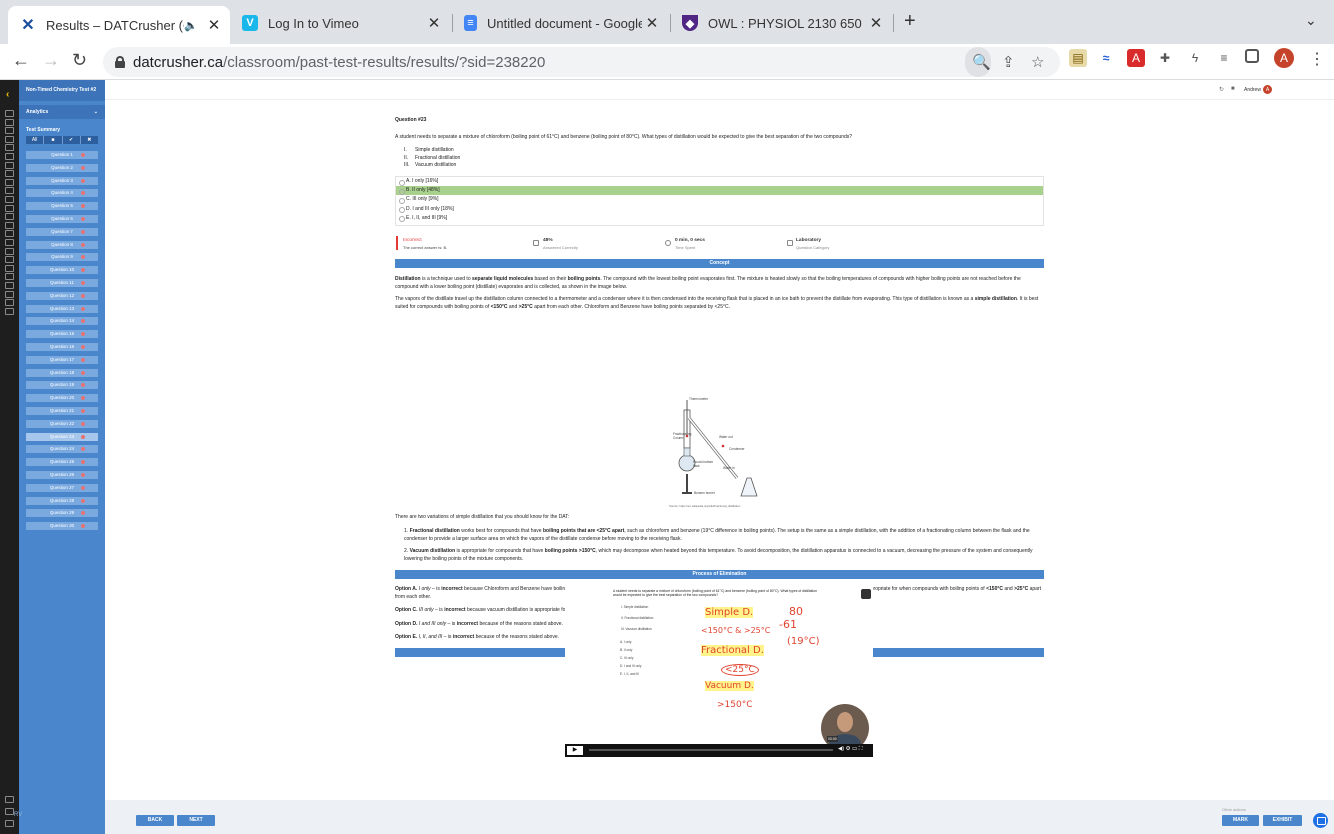 This screenshot has width=1334, height=834. I want to click on performance-icon: ϟ, so click(1195, 58).